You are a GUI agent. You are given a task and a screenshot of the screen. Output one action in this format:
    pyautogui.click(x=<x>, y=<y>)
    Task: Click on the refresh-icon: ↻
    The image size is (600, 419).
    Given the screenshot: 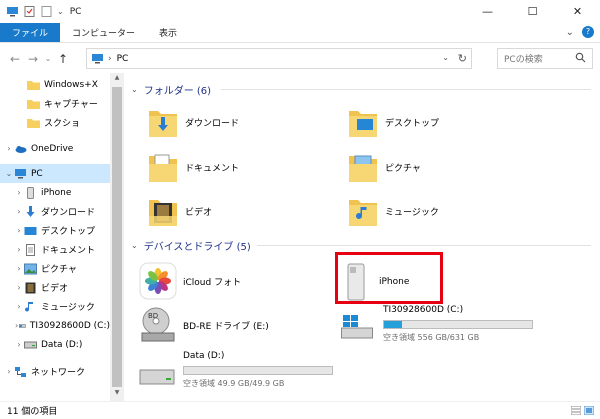 What is the action you would take?
    pyautogui.click(x=462, y=58)
    